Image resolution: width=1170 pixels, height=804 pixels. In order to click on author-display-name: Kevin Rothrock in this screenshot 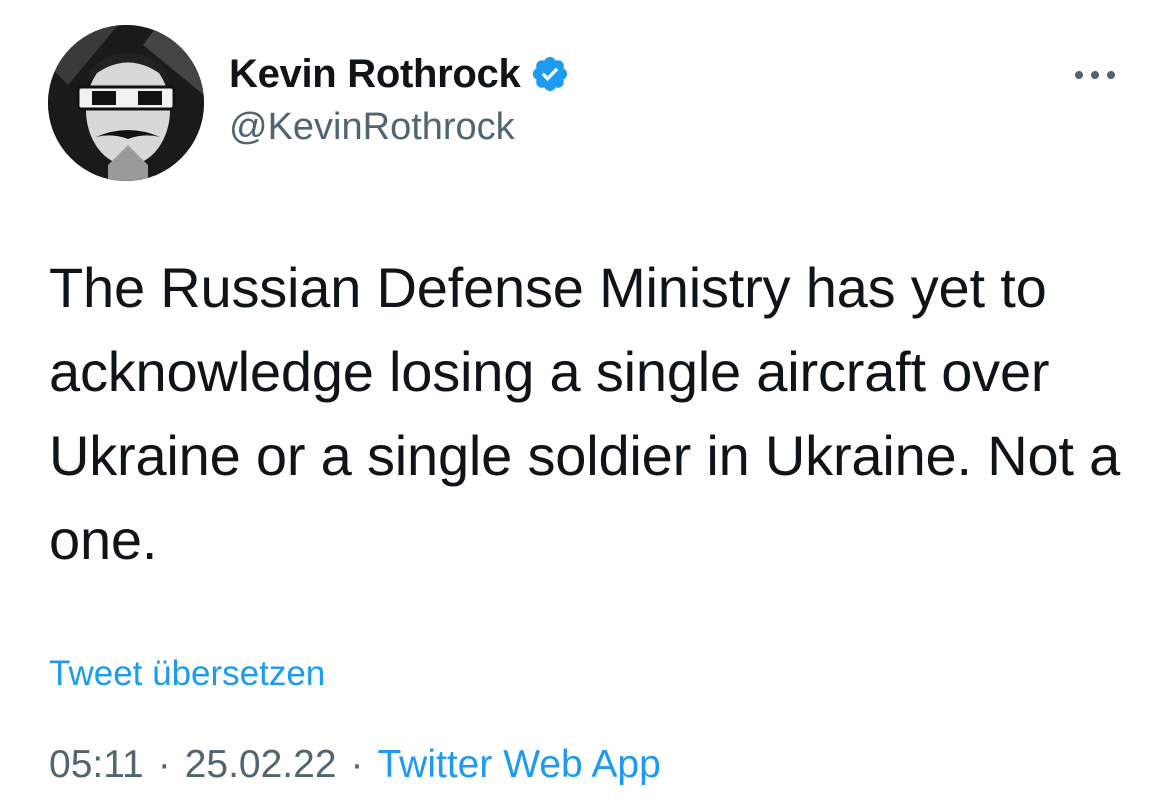, I will do `click(375, 74)`.